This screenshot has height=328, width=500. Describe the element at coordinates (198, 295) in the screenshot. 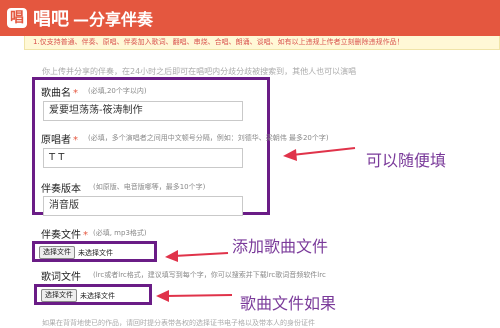

I see `arrow-to-lyric` at that location.